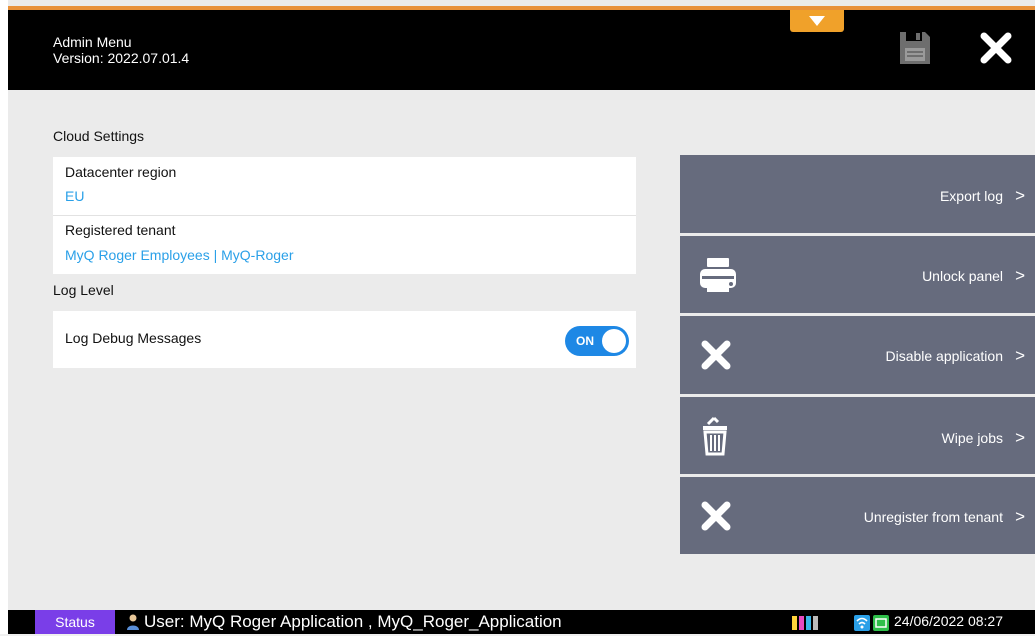  Describe the element at coordinates (99, 136) in the screenshot. I see `cloud-settings-heading: Cloud Settings` at that location.